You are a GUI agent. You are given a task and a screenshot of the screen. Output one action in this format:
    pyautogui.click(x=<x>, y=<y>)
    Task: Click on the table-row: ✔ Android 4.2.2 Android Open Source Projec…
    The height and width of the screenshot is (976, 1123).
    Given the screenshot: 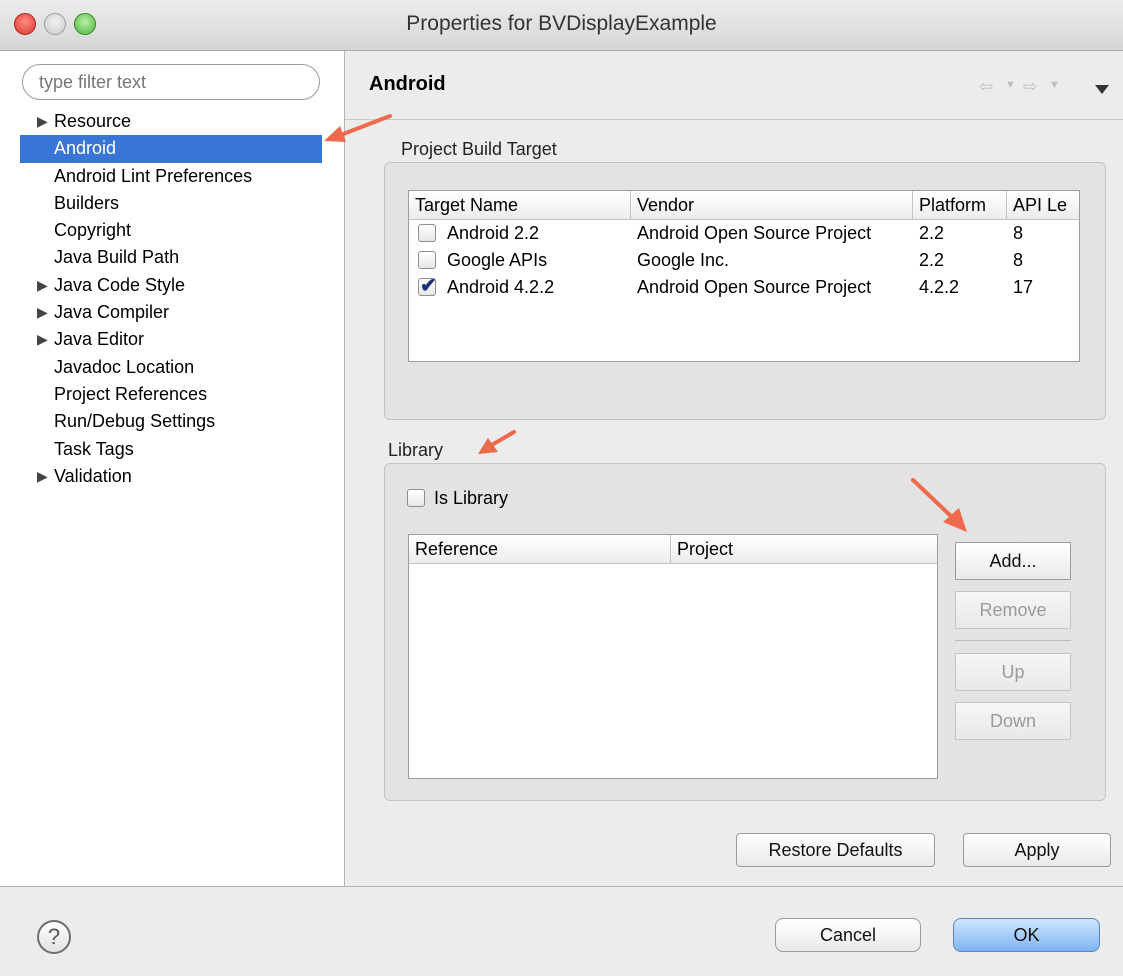 What is the action you would take?
    pyautogui.click(x=744, y=287)
    